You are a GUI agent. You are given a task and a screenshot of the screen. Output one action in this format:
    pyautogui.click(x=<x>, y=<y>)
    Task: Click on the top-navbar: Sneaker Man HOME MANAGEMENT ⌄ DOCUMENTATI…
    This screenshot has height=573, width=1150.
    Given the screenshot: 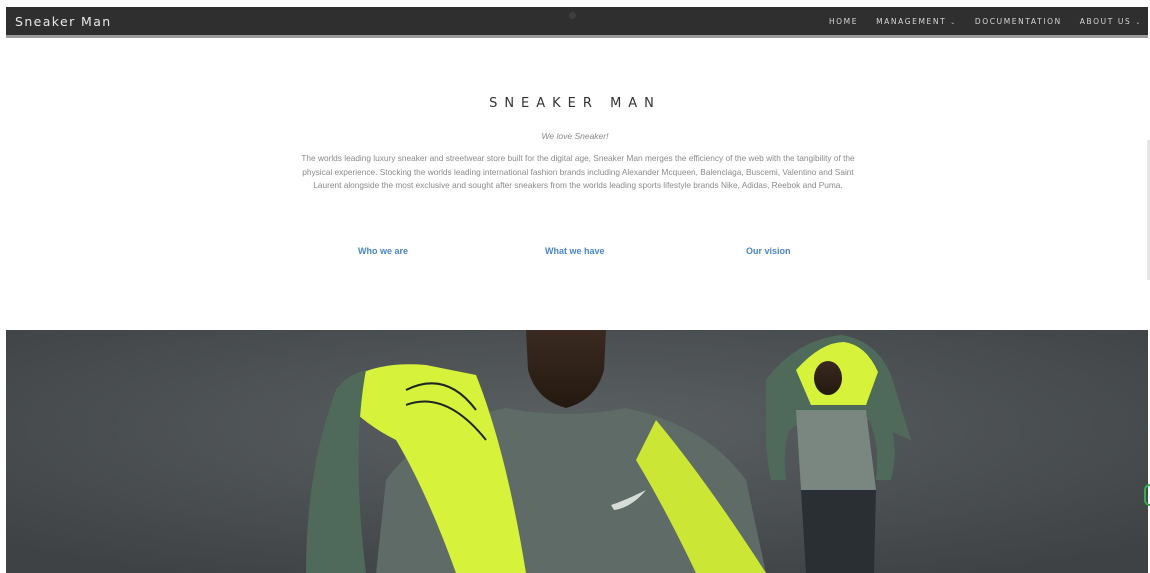 What is the action you would take?
    pyautogui.click(x=577, y=22)
    